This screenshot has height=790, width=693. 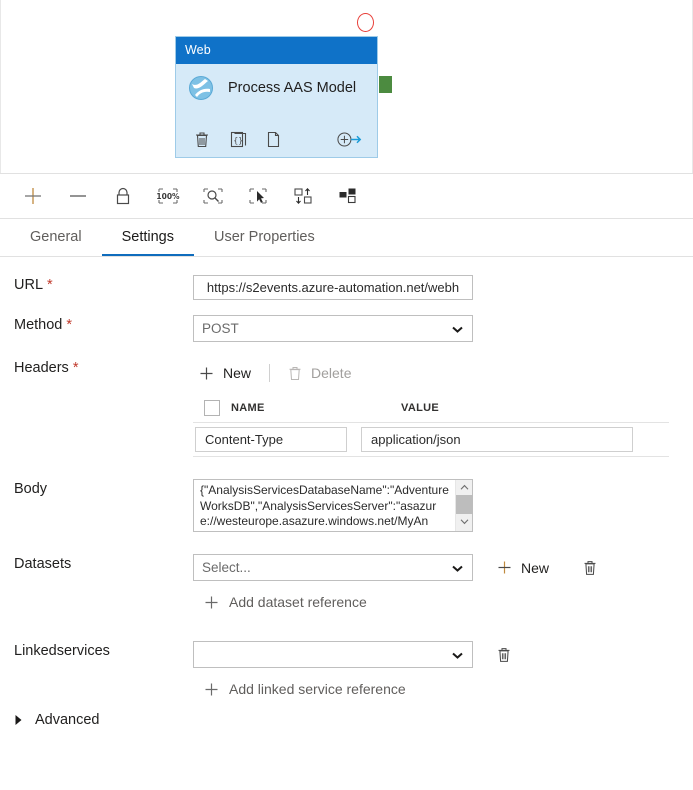 What do you see at coordinates (403, 602) in the screenshot?
I see `add-dataset-reference-button: Add dataset reference` at bounding box center [403, 602].